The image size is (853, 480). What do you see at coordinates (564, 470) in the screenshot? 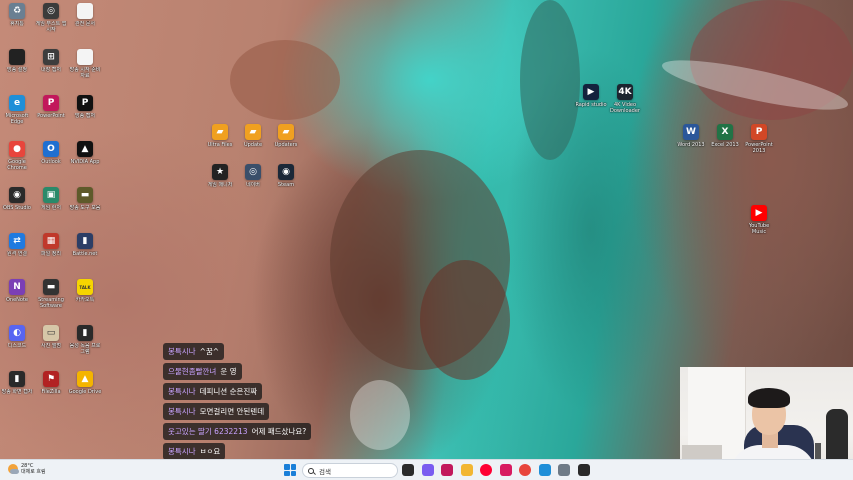
I see `settings-icon` at bounding box center [564, 470].